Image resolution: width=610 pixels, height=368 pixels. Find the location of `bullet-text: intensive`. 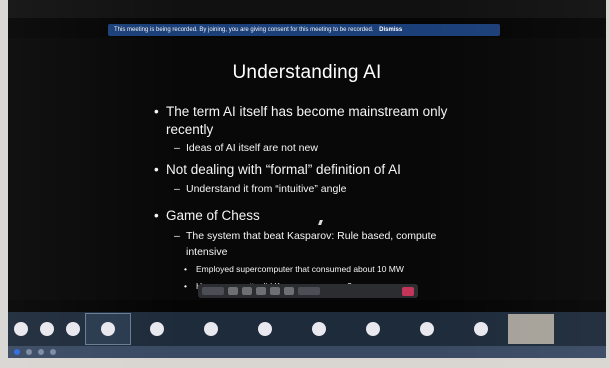

bullet-text: intensive is located at coordinates (207, 252).